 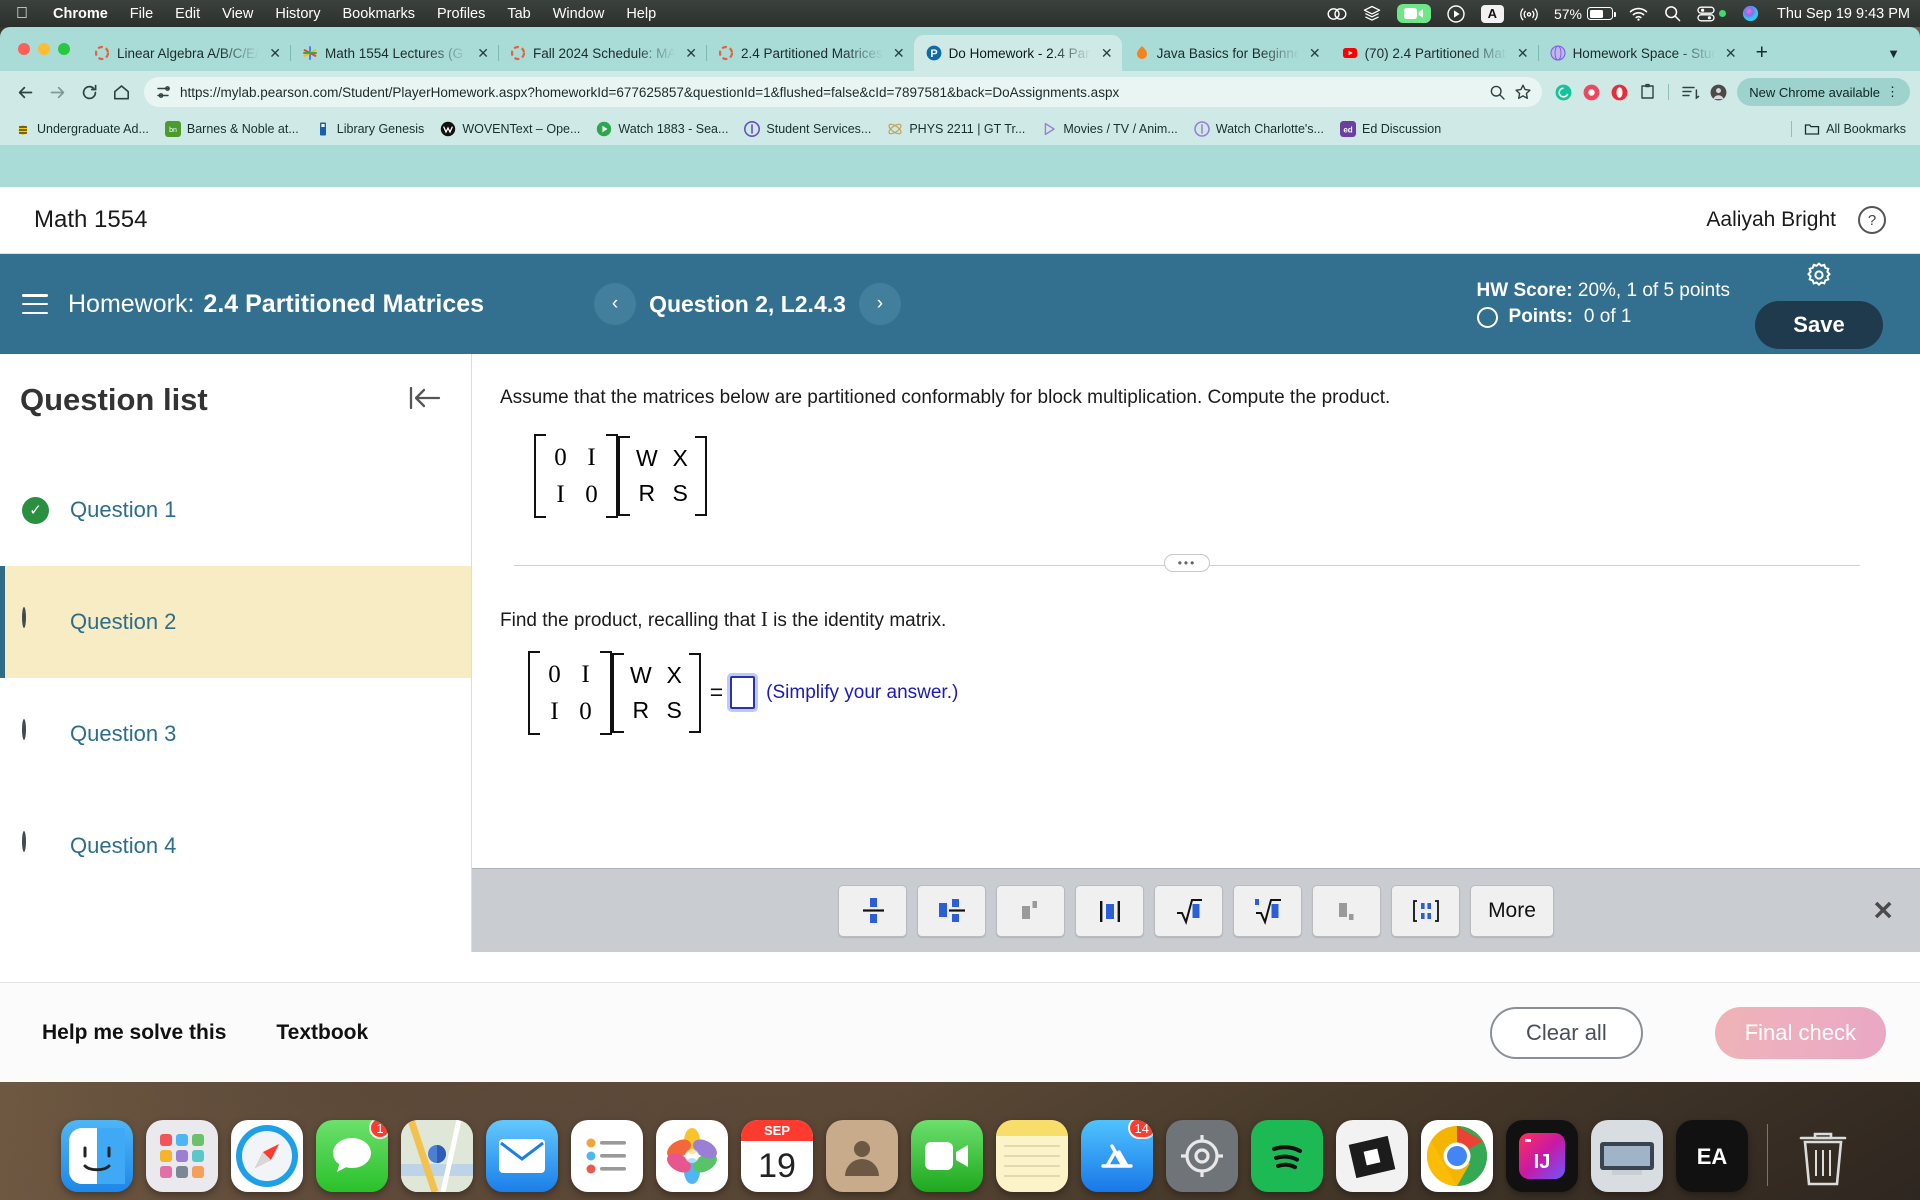 What do you see at coordinates (1883, 910) in the screenshot?
I see `close-x-icon: ✕` at bounding box center [1883, 910].